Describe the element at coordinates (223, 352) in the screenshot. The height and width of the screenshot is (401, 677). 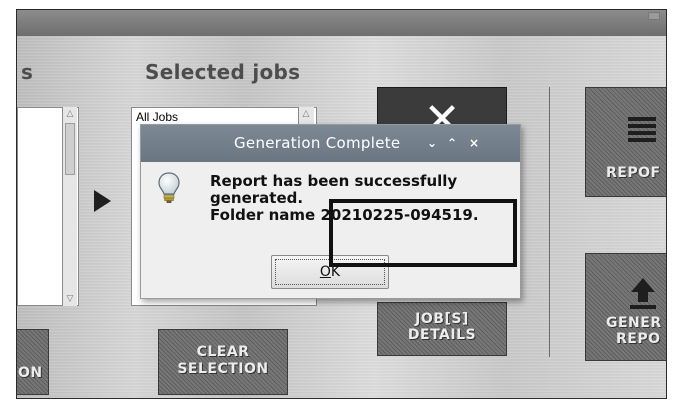
I see `clear-selection-label-line1: CLEAR` at that location.